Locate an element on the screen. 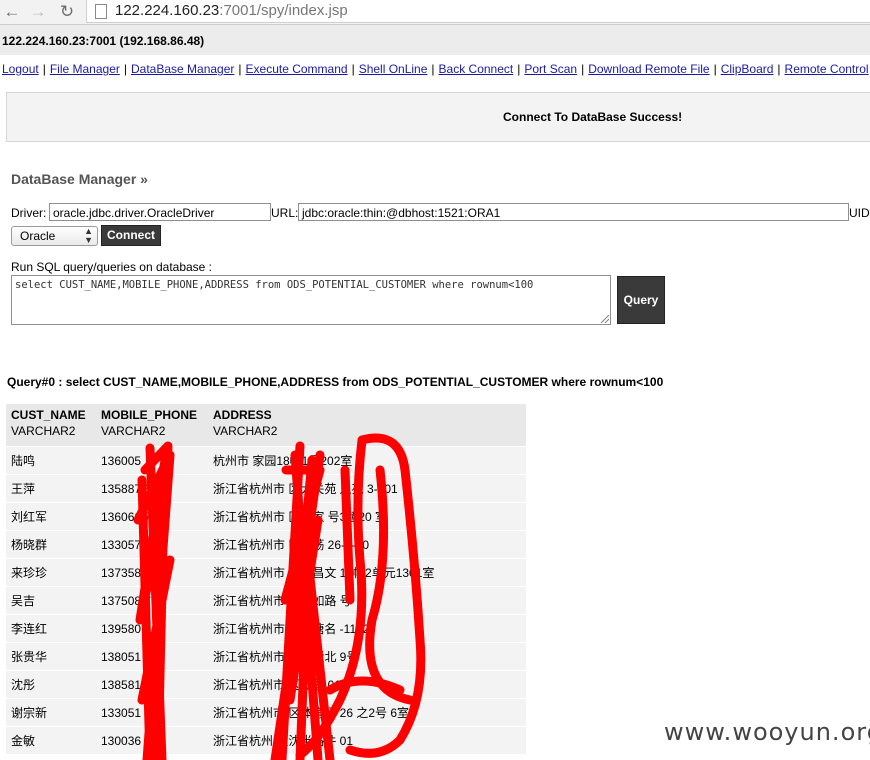 Image resolution: width=870 pixels, height=760 pixels. address-cell: 浙江省杭州市 区吉如路 号 is located at coordinates (367, 600).